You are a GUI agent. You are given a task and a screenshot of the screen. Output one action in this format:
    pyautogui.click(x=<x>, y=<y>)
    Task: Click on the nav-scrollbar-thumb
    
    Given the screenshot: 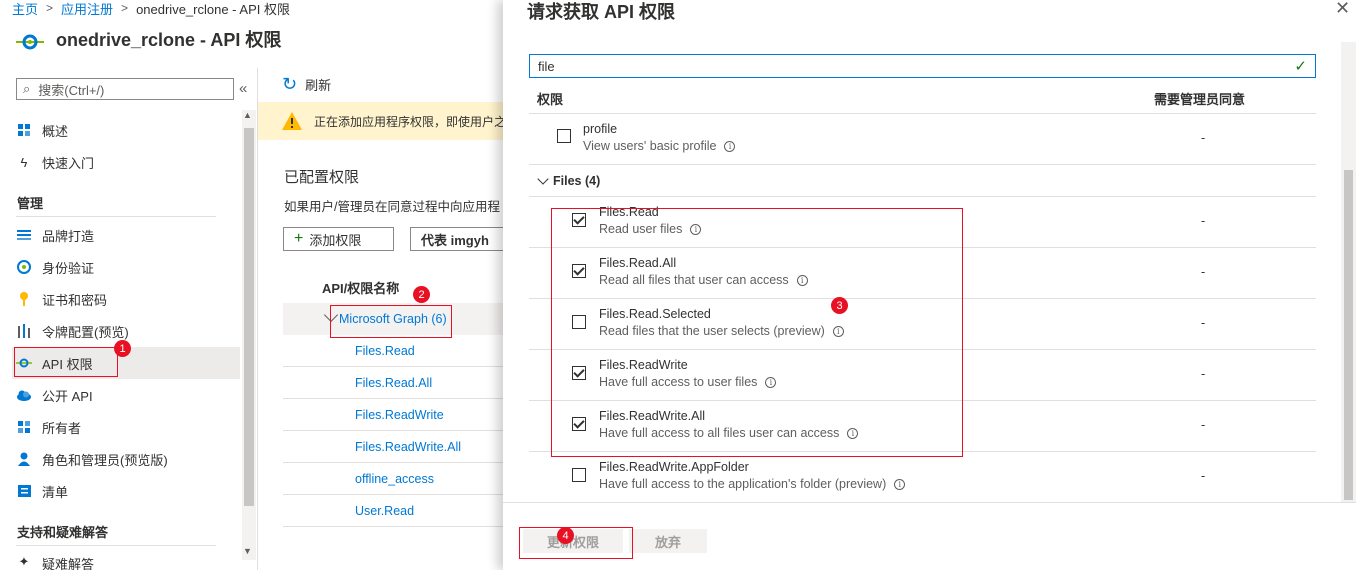 What is the action you would take?
    pyautogui.click(x=249, y=317)
    